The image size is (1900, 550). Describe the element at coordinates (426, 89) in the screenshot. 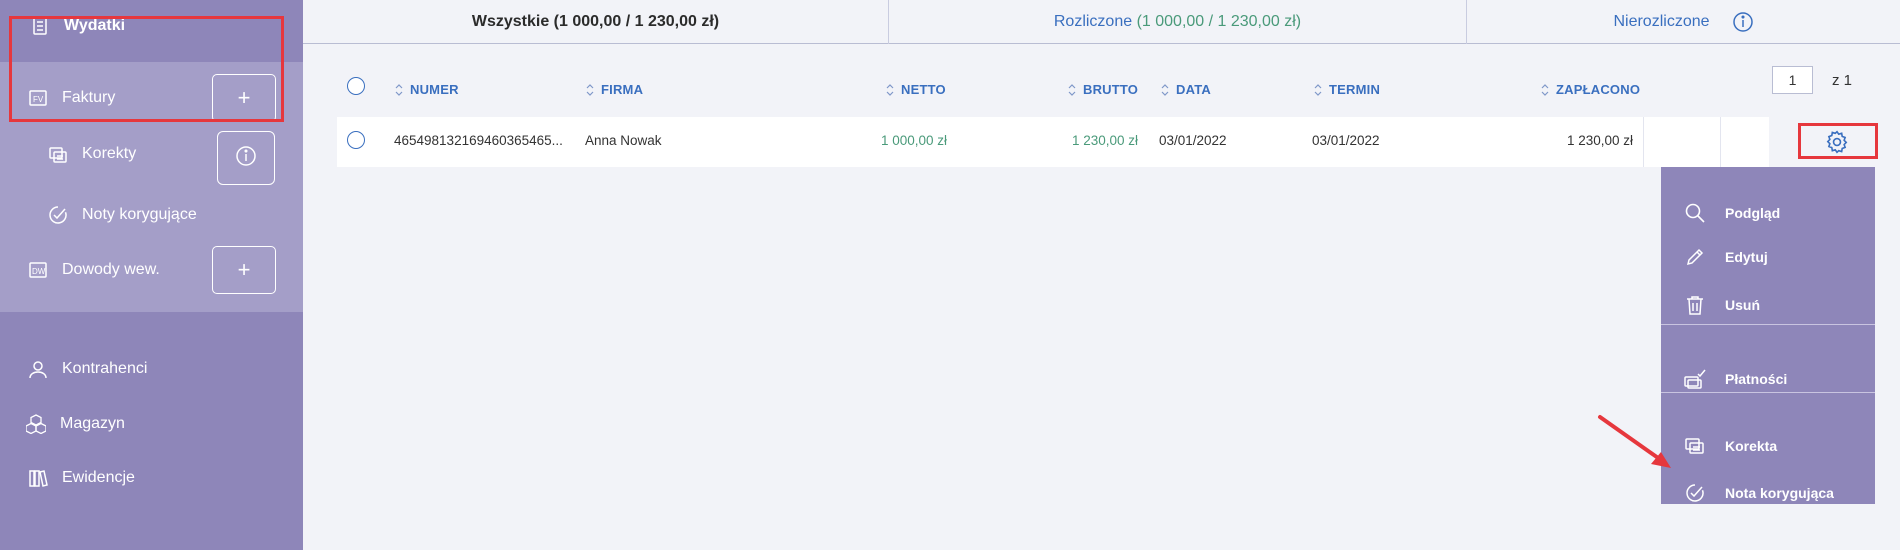

I see `column-header-numer: NUMER` at that location.